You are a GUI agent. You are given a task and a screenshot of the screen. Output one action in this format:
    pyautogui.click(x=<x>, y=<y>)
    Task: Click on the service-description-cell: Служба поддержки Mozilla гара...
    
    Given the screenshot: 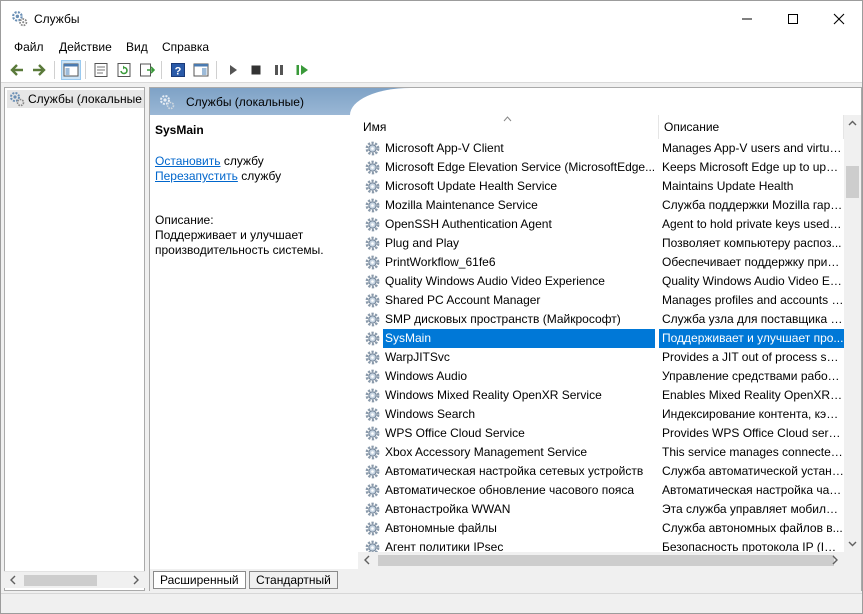 What is the action you would take?
    pyautogui.click(x=753, y=205)
    